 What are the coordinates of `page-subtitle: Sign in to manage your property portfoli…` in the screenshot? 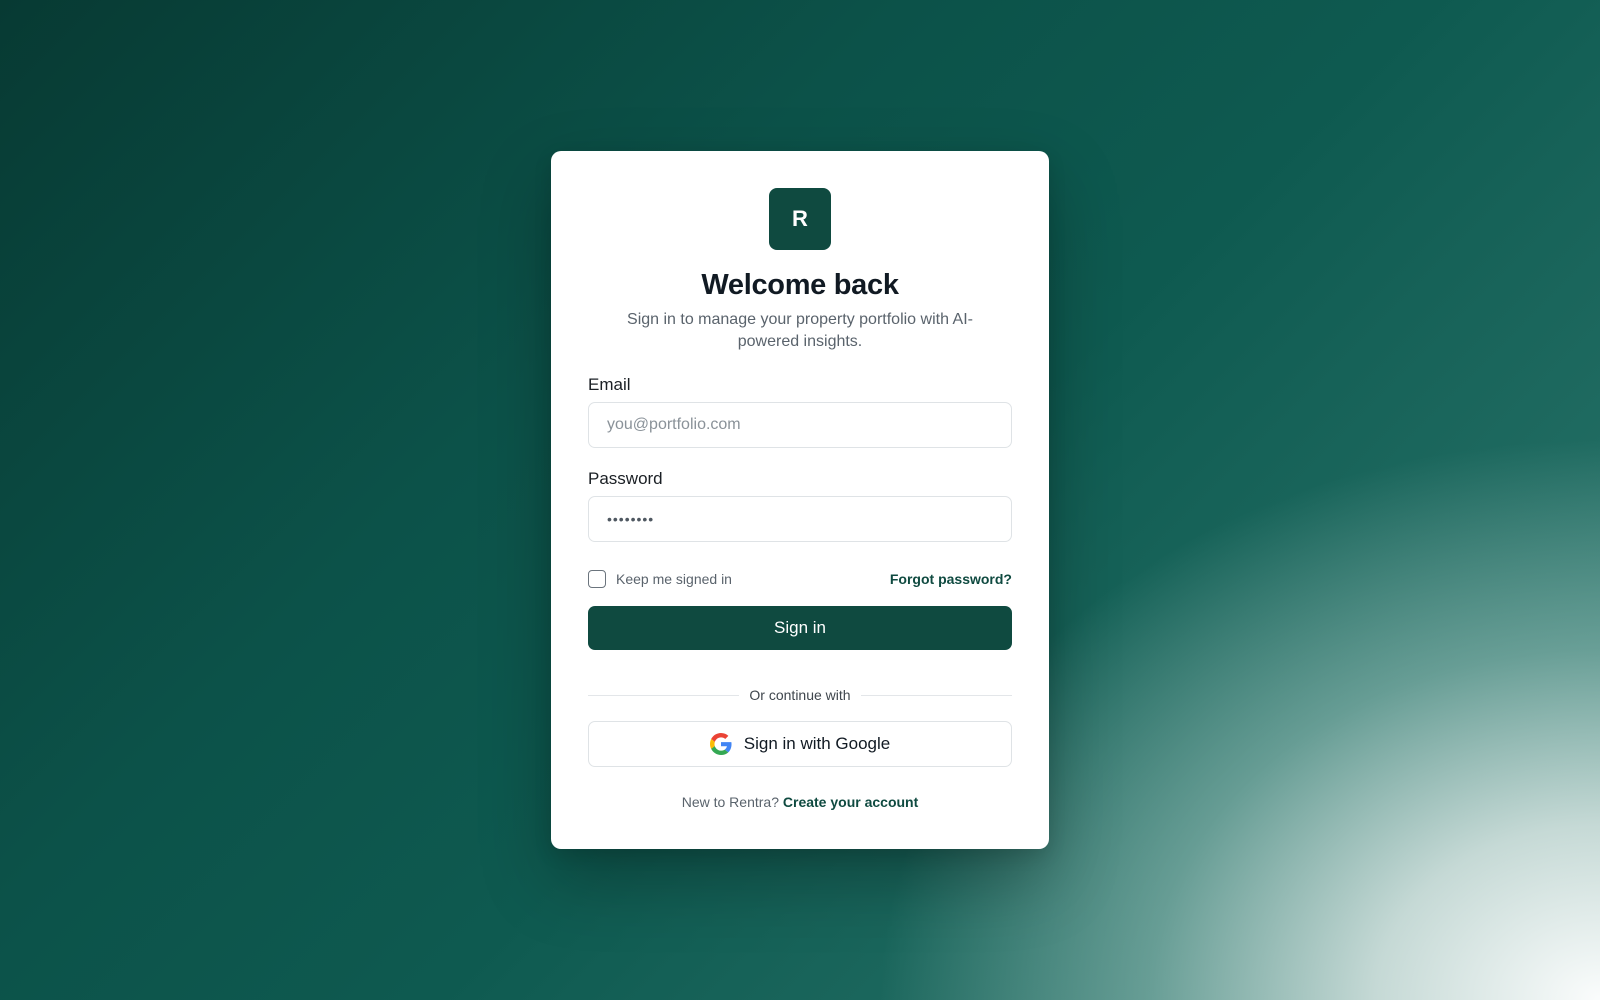 It's located at (800, 330).